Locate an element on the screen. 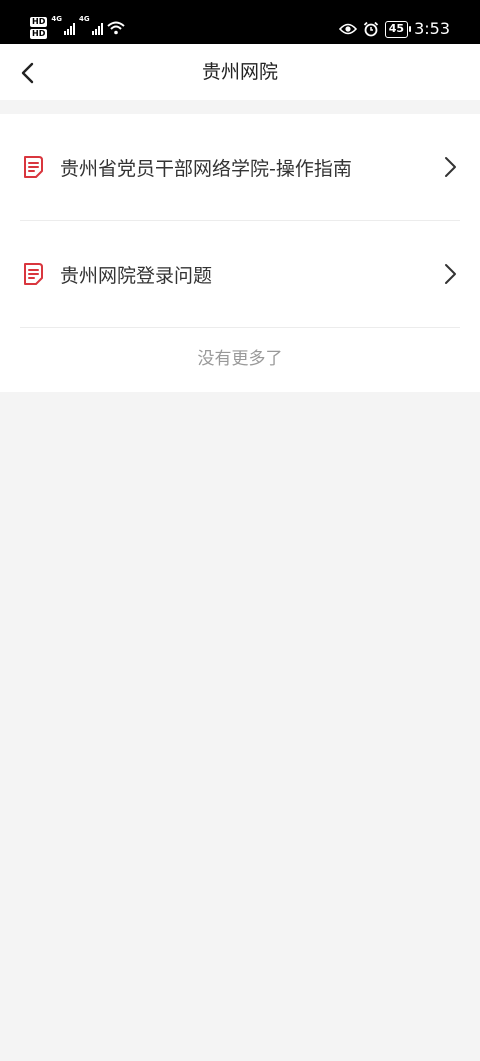 This screenshot has height=1061, width=480. eye-icon is located at coordinates (347, 29).